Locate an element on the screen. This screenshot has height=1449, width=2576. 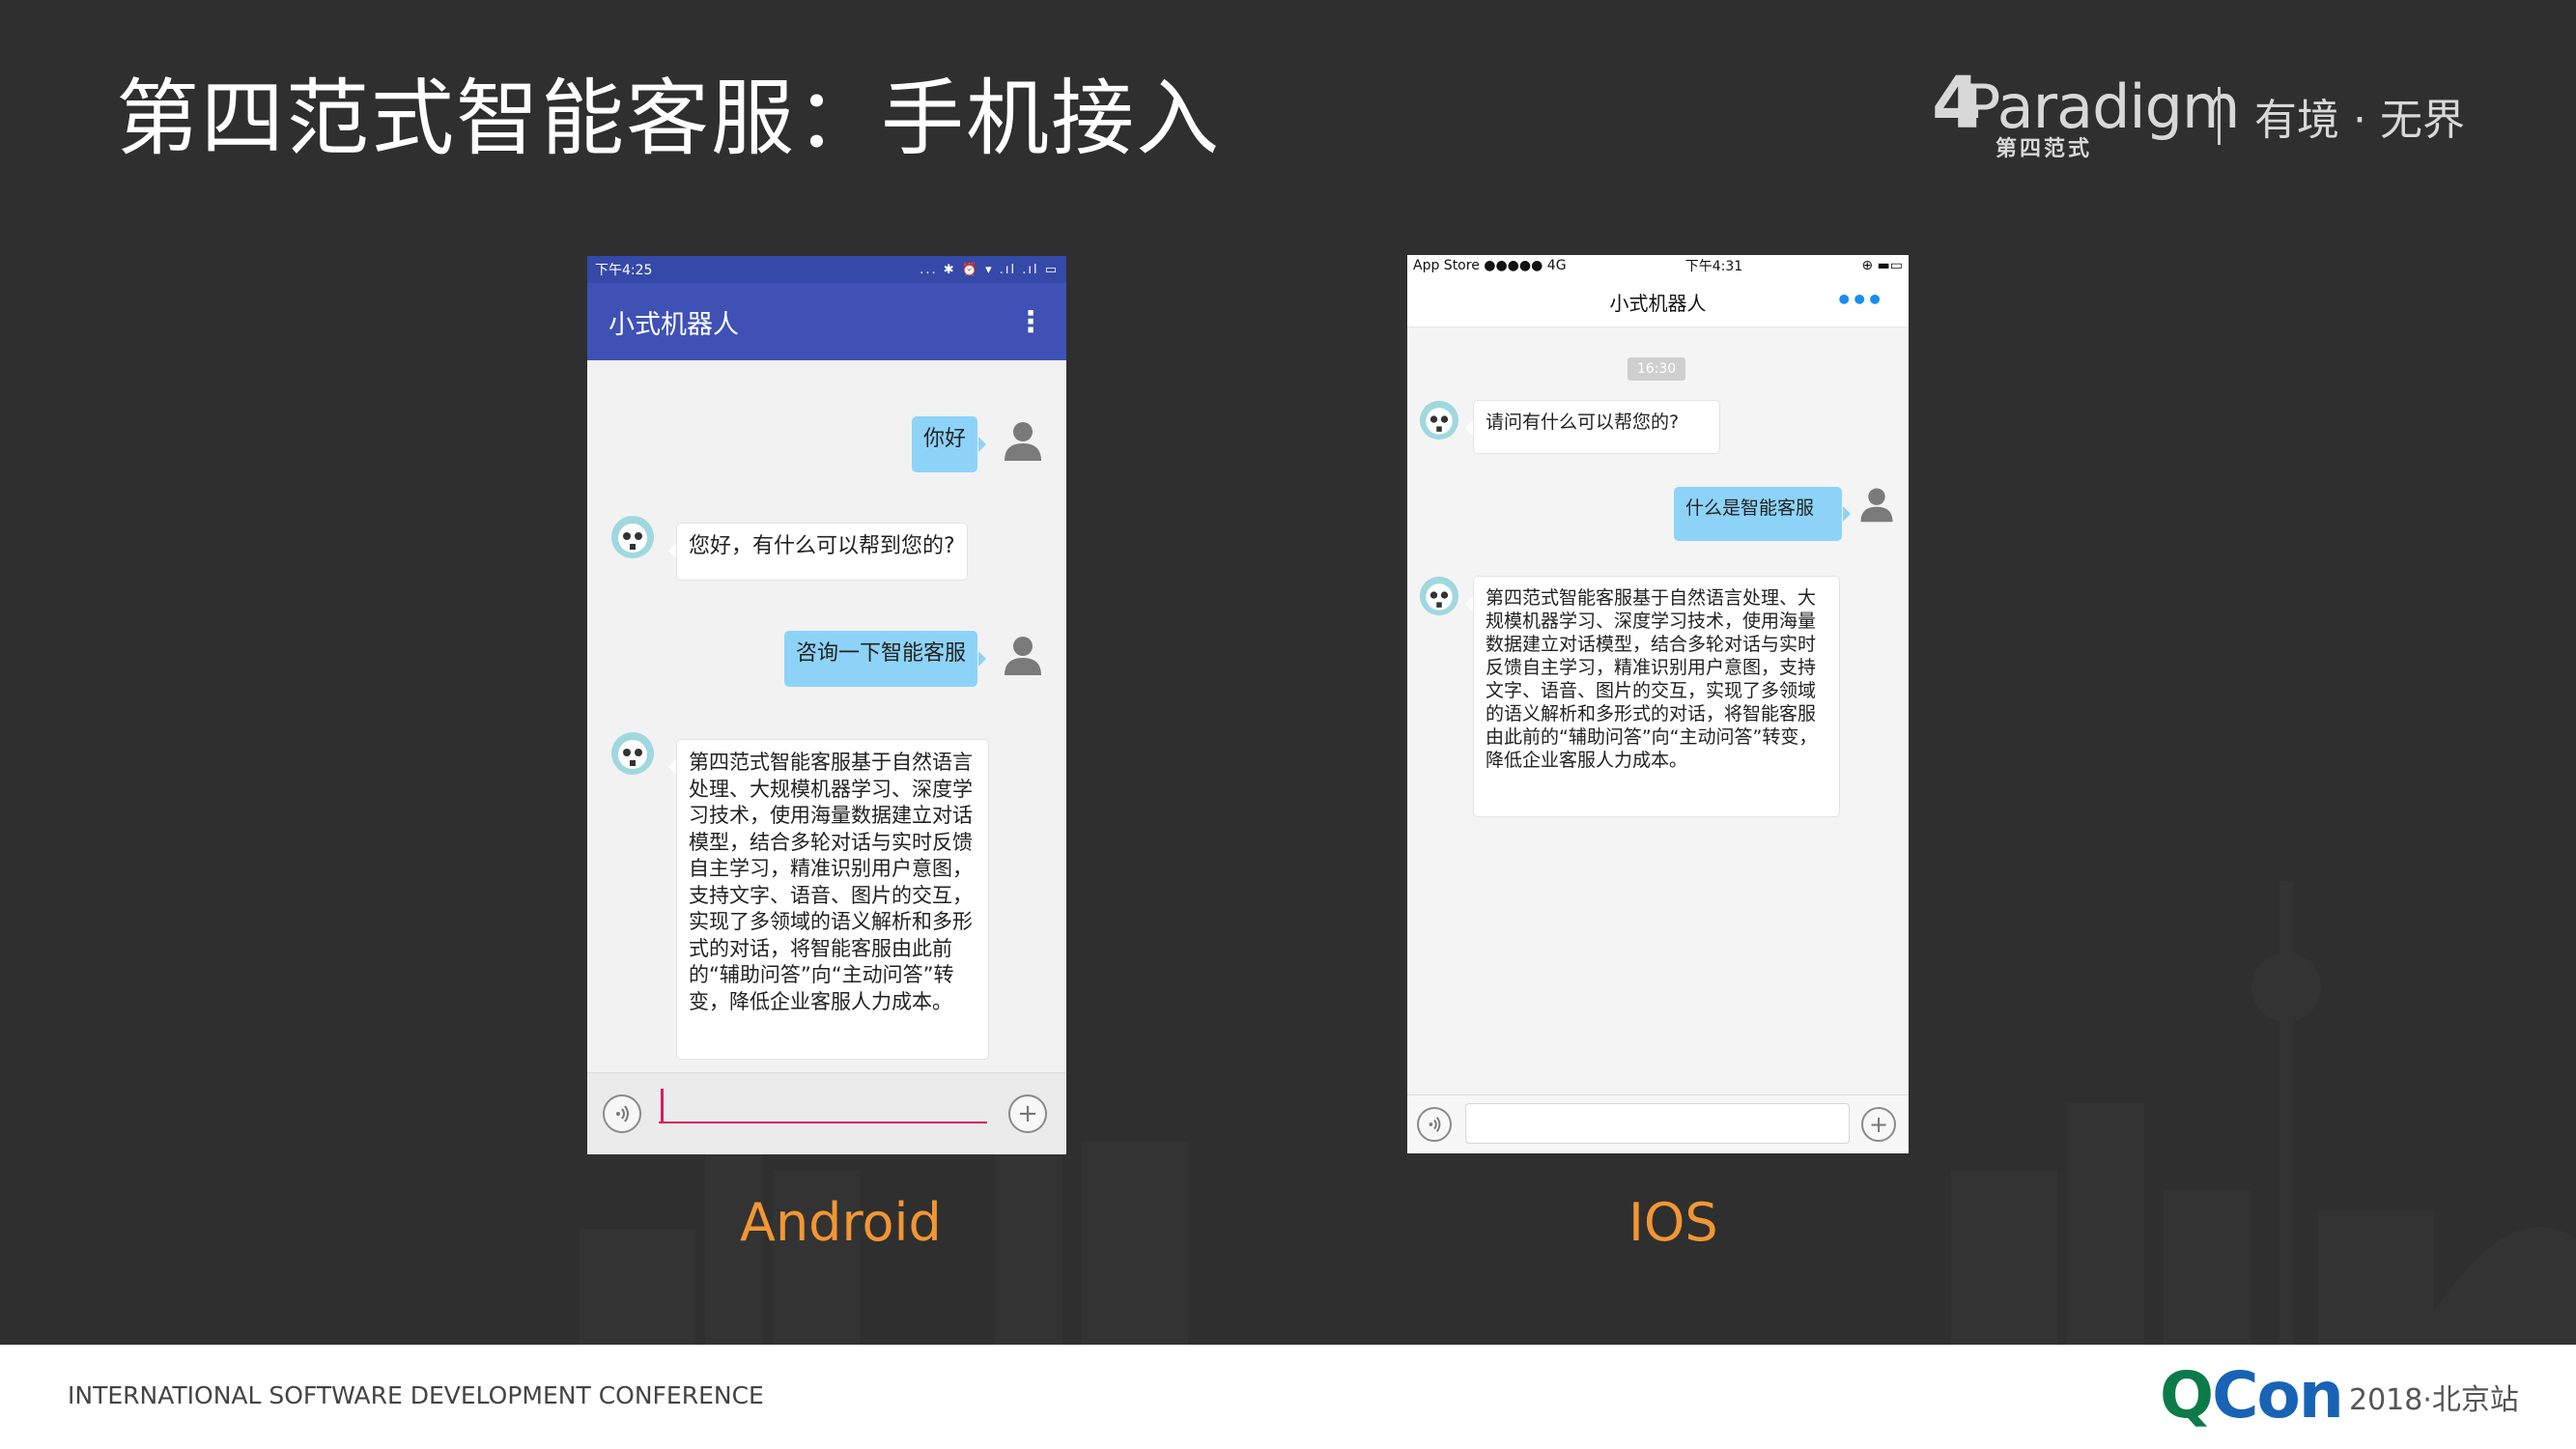
ios-status-bar: App Store ●●●●● 4G 下午4:31 ⊕ ▬▭ is located at coordinates (1658, 265).